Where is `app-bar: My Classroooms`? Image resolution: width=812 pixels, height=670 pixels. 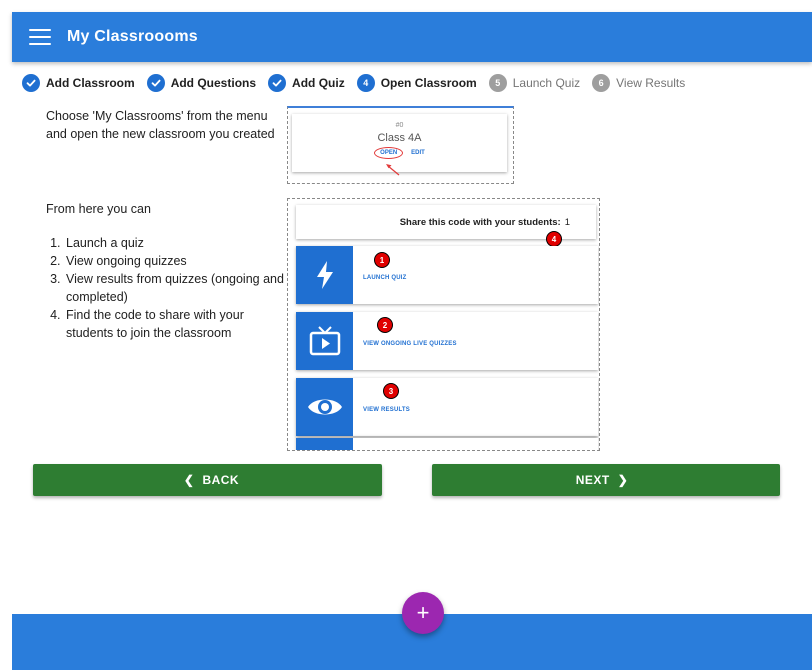
app-bar: My Classroooms is located at coordinates (412, 37).